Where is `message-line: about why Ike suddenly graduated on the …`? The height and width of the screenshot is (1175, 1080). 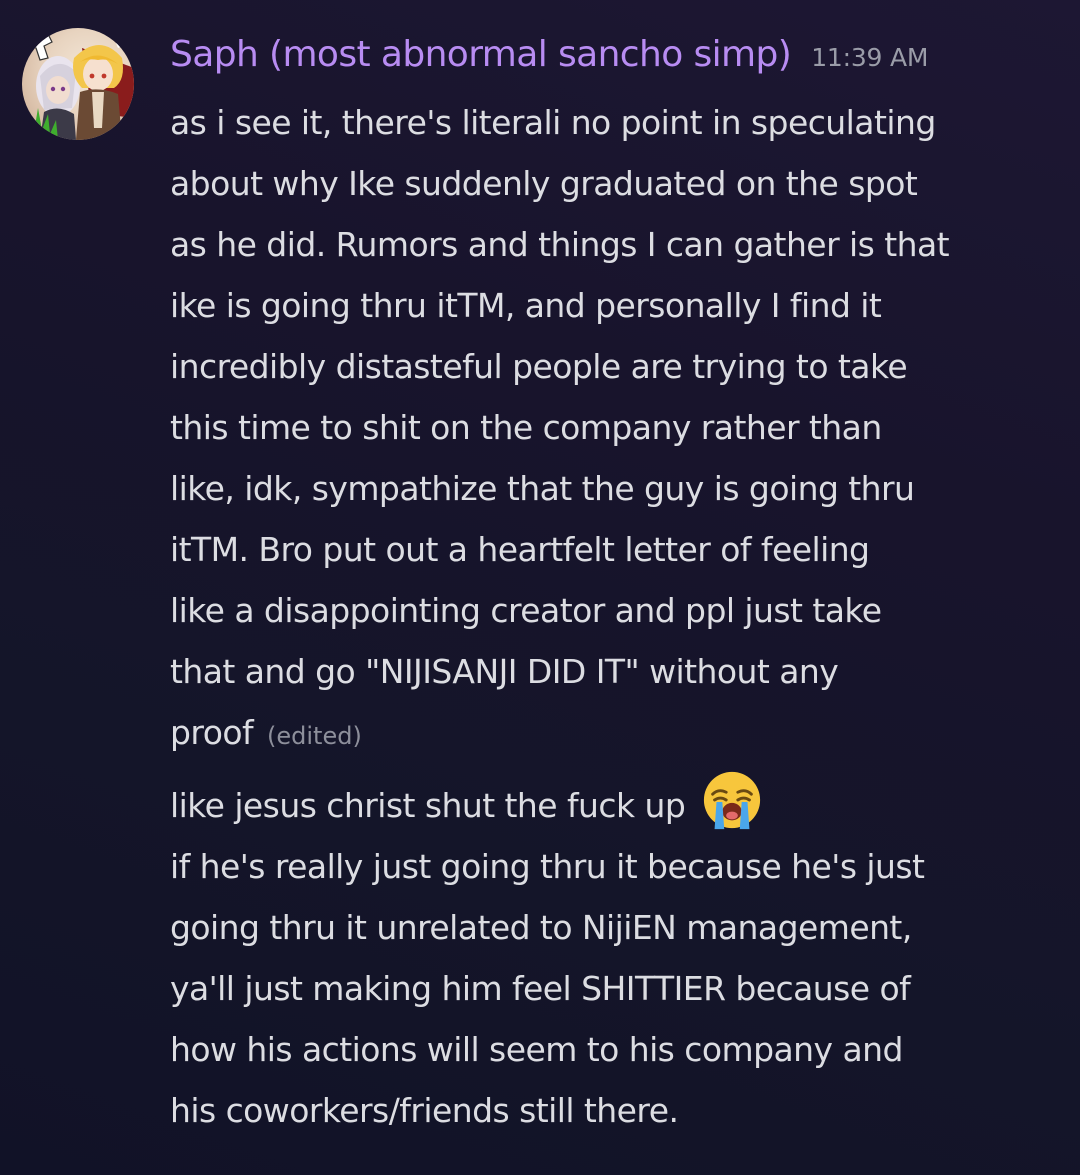
message-line: about why Ike suddenly graduated on the … is located at coordinates (544, 183).